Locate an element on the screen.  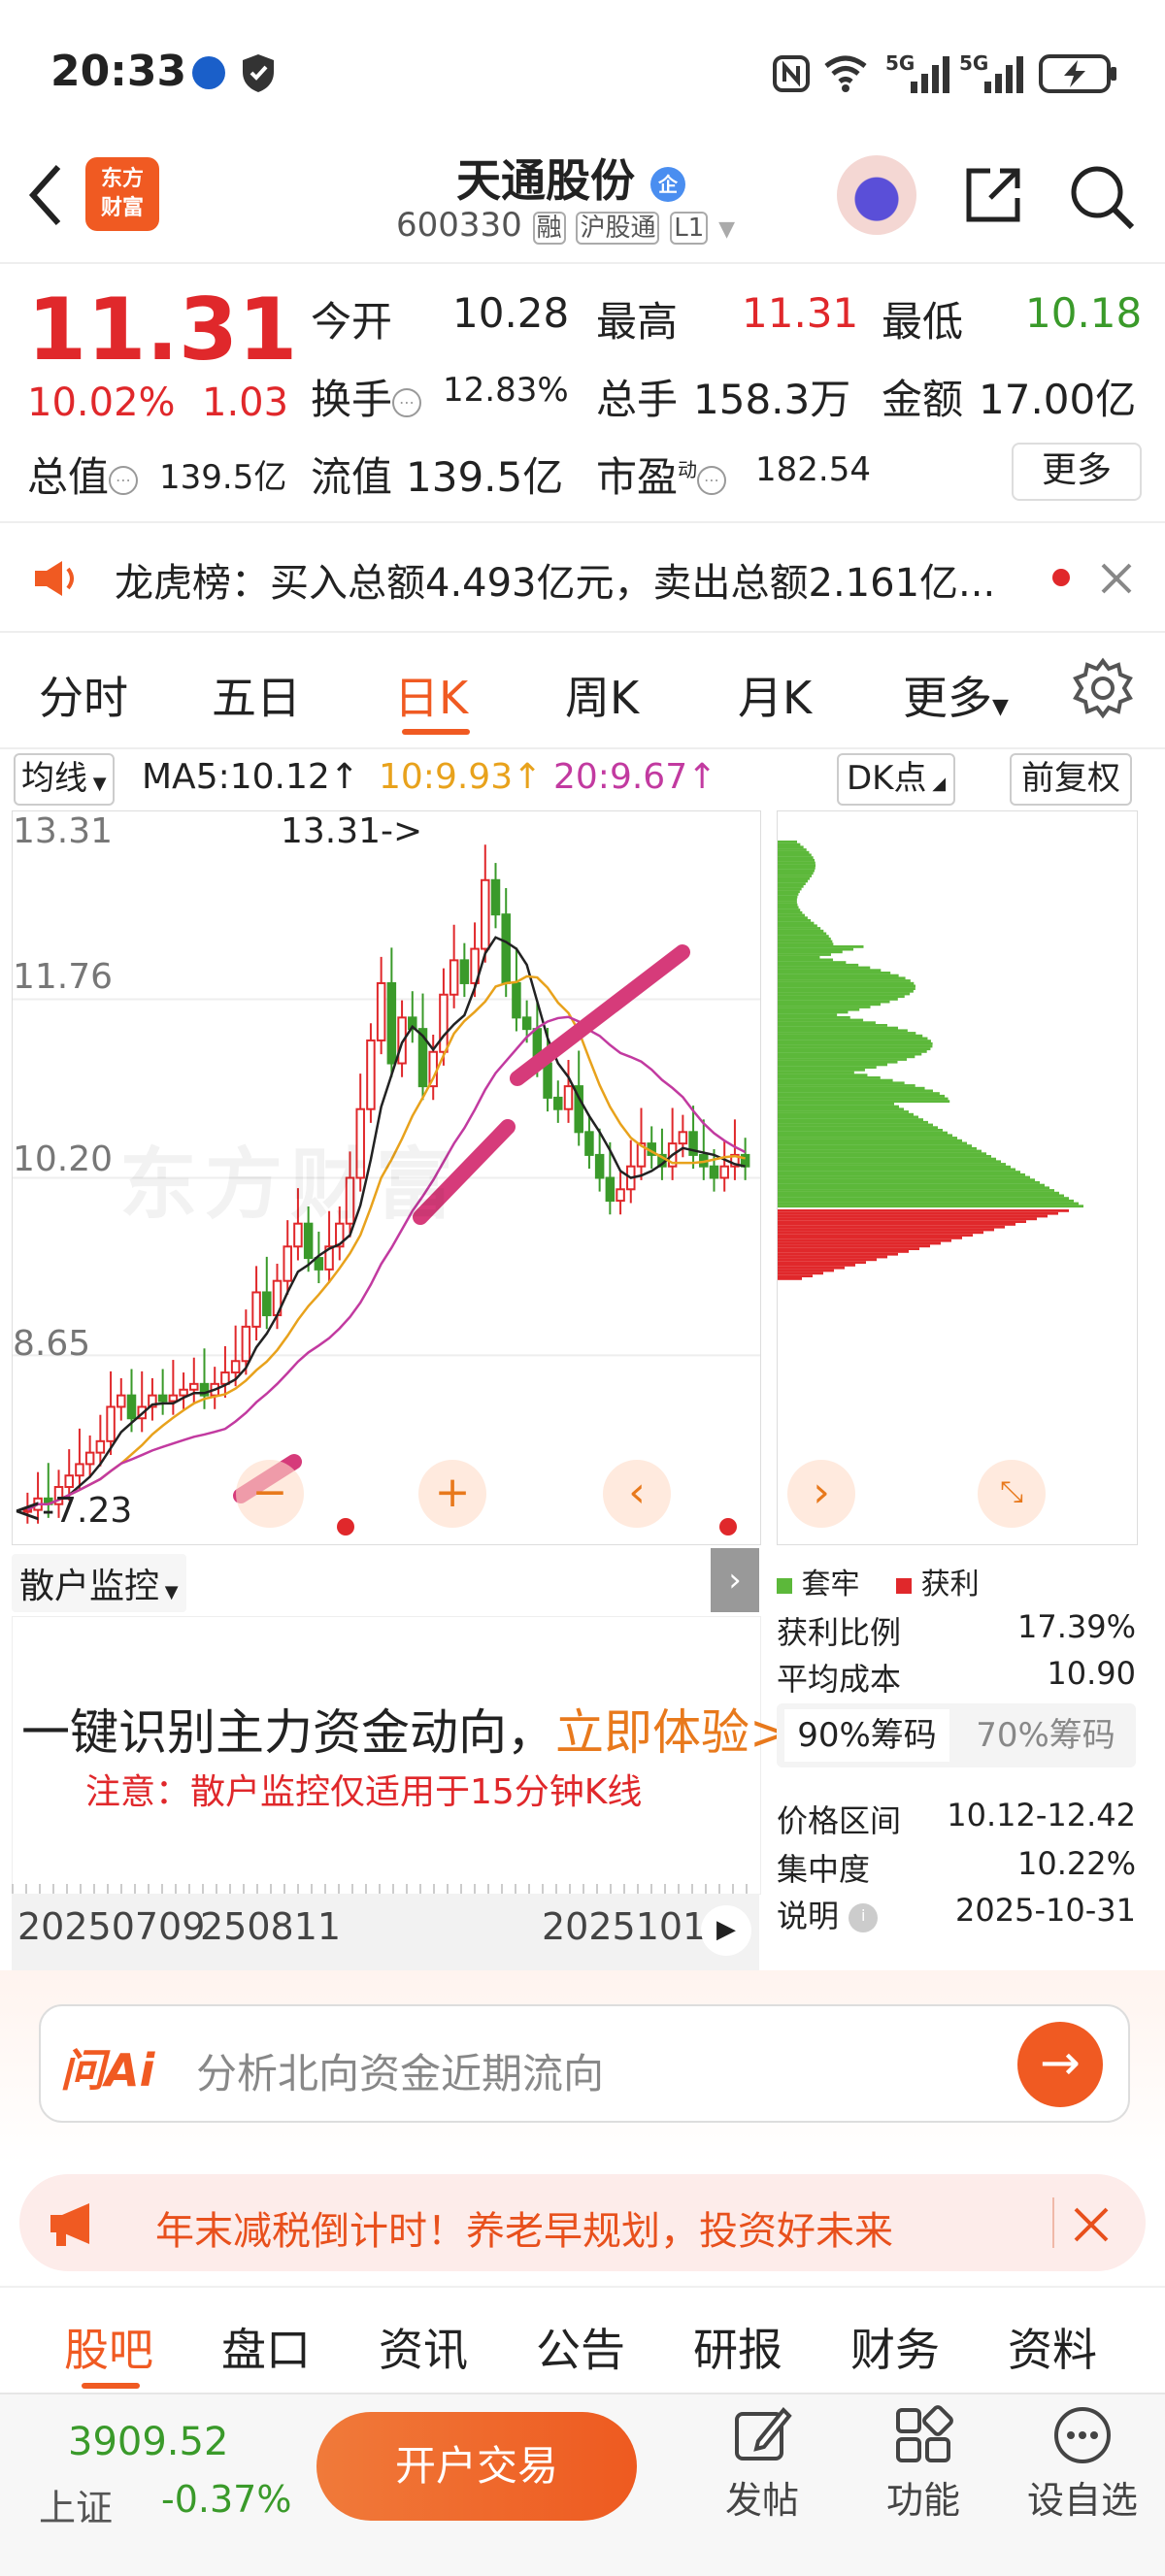
concentration-value: 10.22% is located at coordinates (1076, 1863).